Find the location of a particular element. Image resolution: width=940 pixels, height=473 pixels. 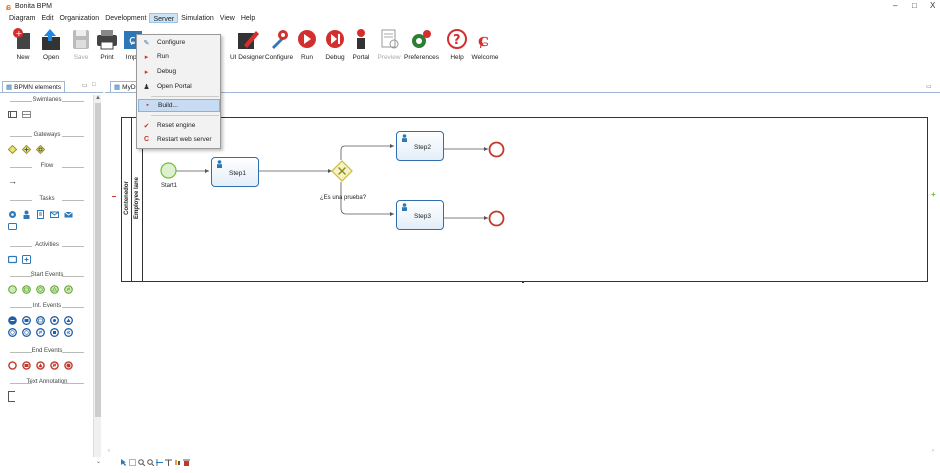

end-event-step2 is located at coordinates (496, 149).